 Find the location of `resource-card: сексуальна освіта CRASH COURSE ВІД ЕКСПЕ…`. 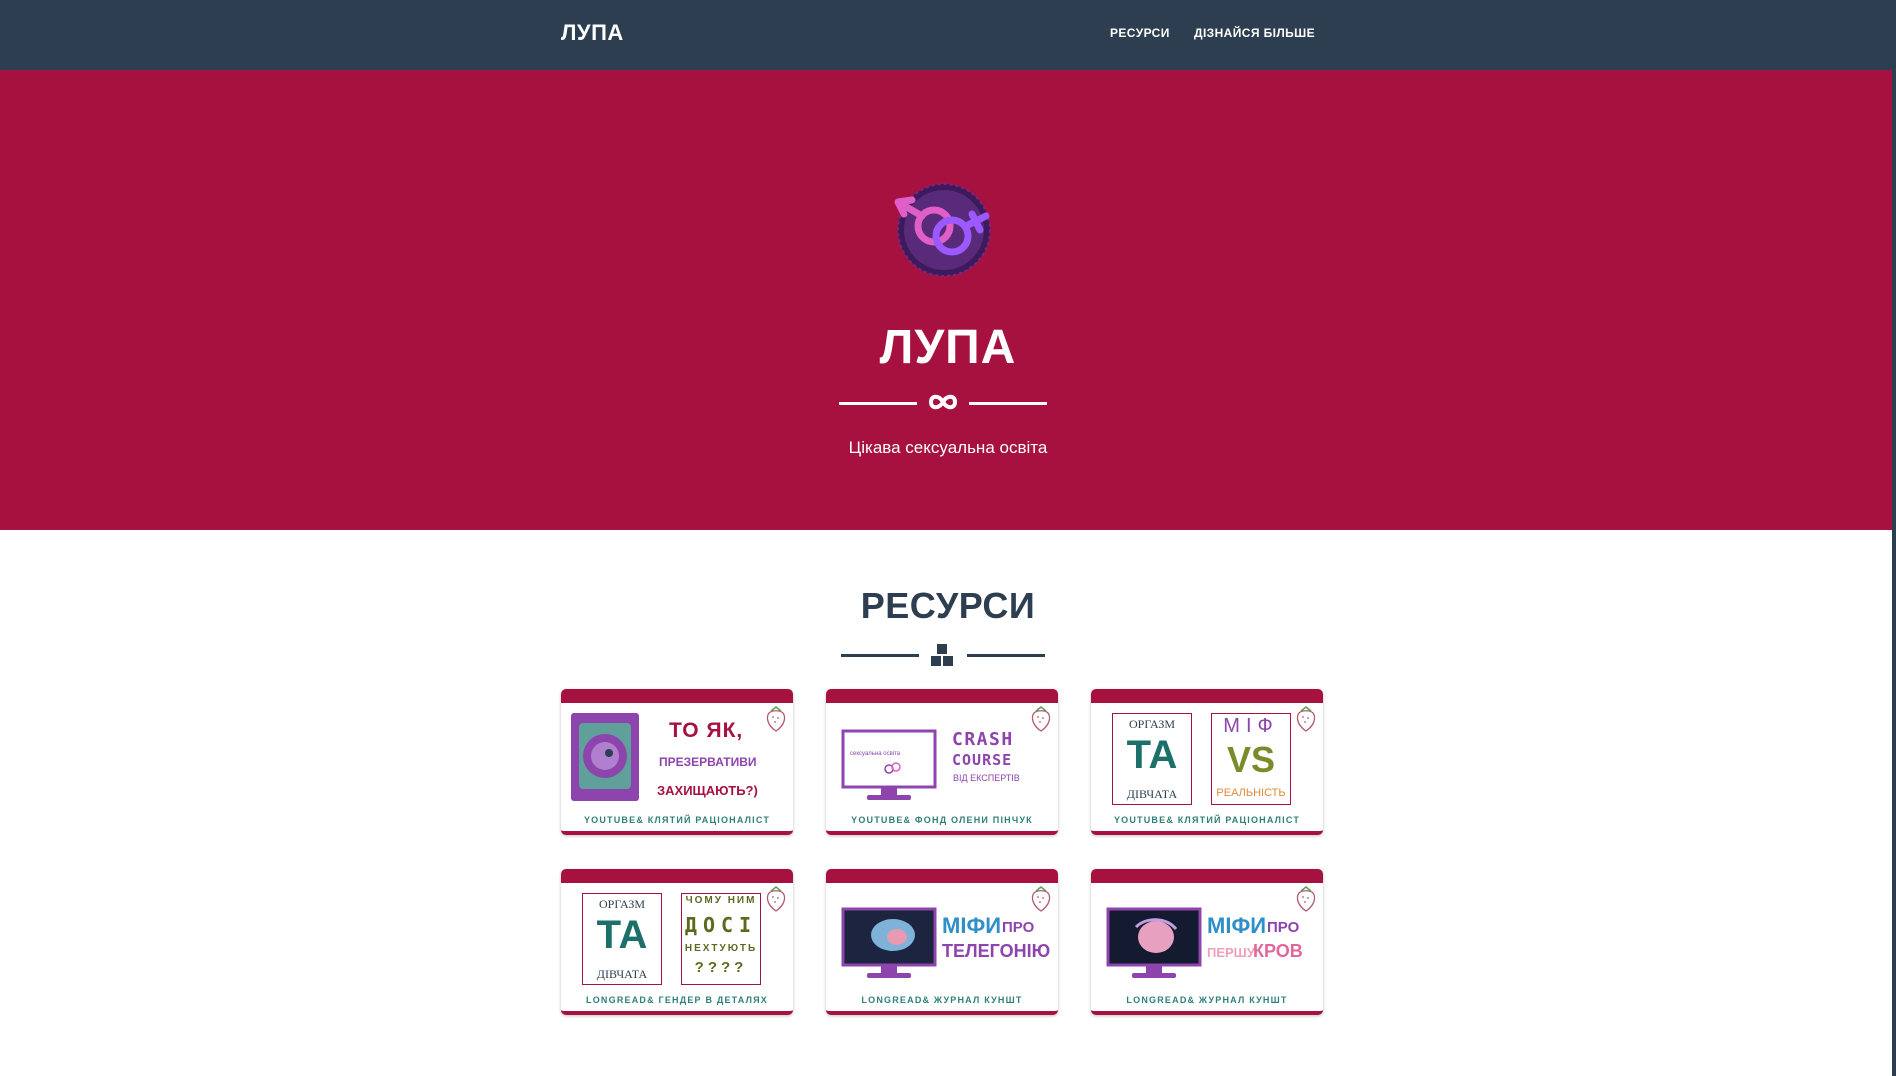

resource-card: сексуальна освіта CRASH COURSE ВІД ЕКСПЕ… is located at coordinates (942, 762).